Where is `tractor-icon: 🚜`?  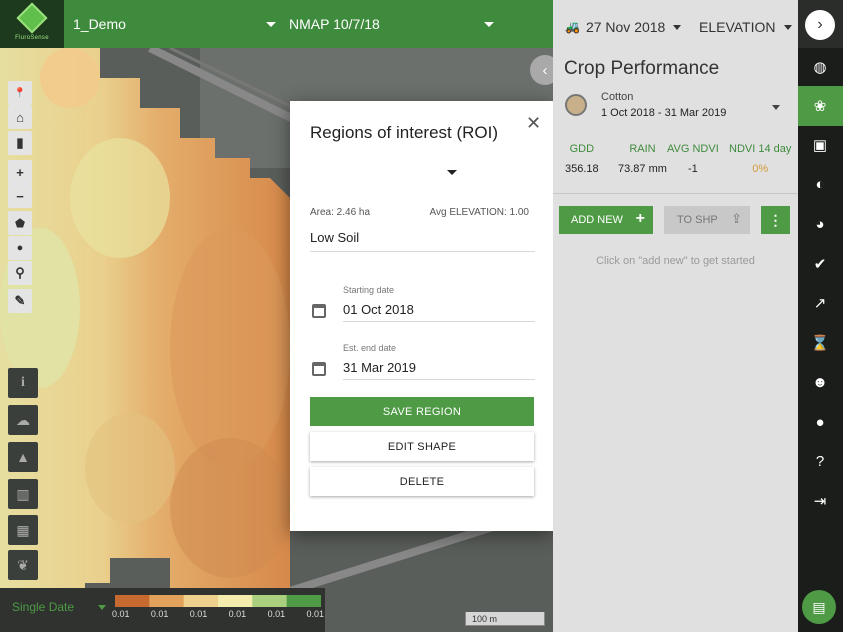
tractor-icon: 🚜 is located at coordinates (572, 27).